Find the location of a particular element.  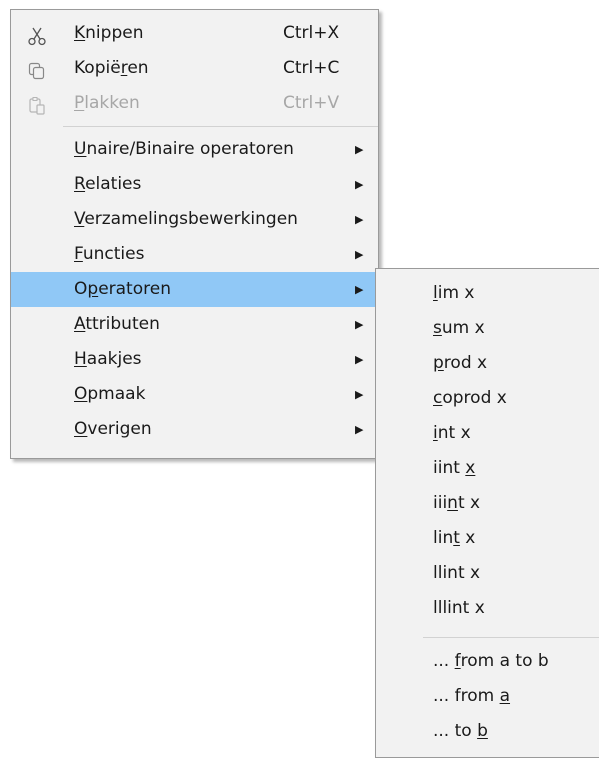

submenu-item-lim: lim x is located at coordinates (487, 293).